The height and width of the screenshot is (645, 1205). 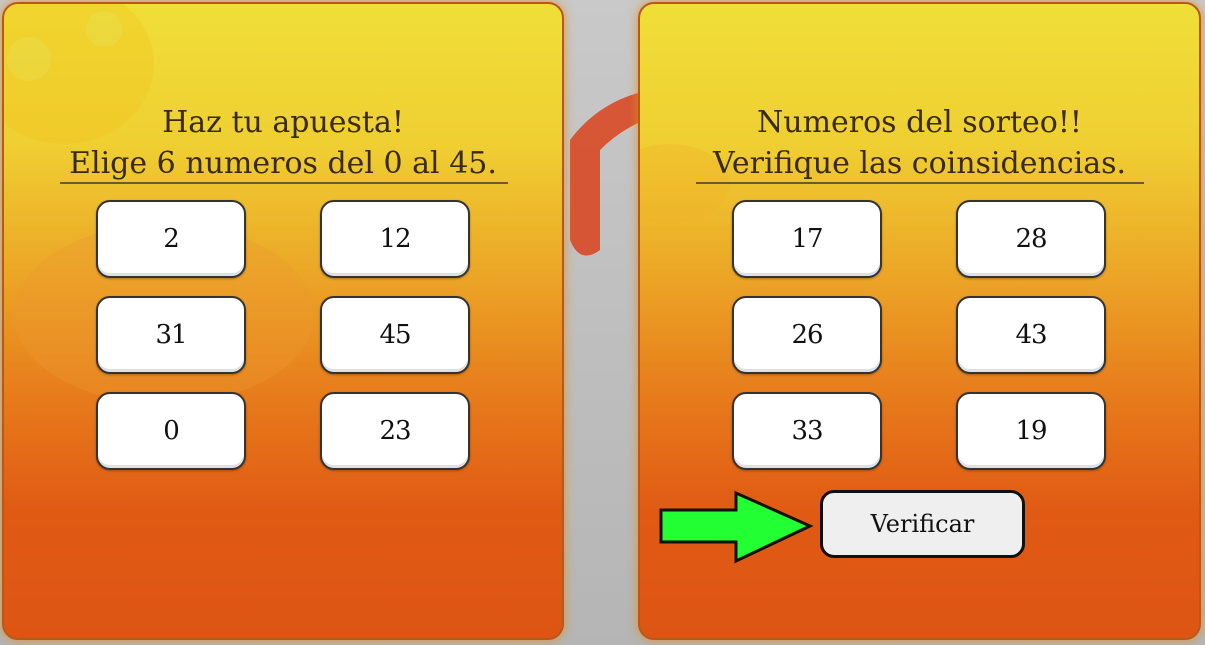 What do you see at coordinates (1031, 239) in the screenshot?
I see `draw-number: 28` at bounding box center [1031, 239].